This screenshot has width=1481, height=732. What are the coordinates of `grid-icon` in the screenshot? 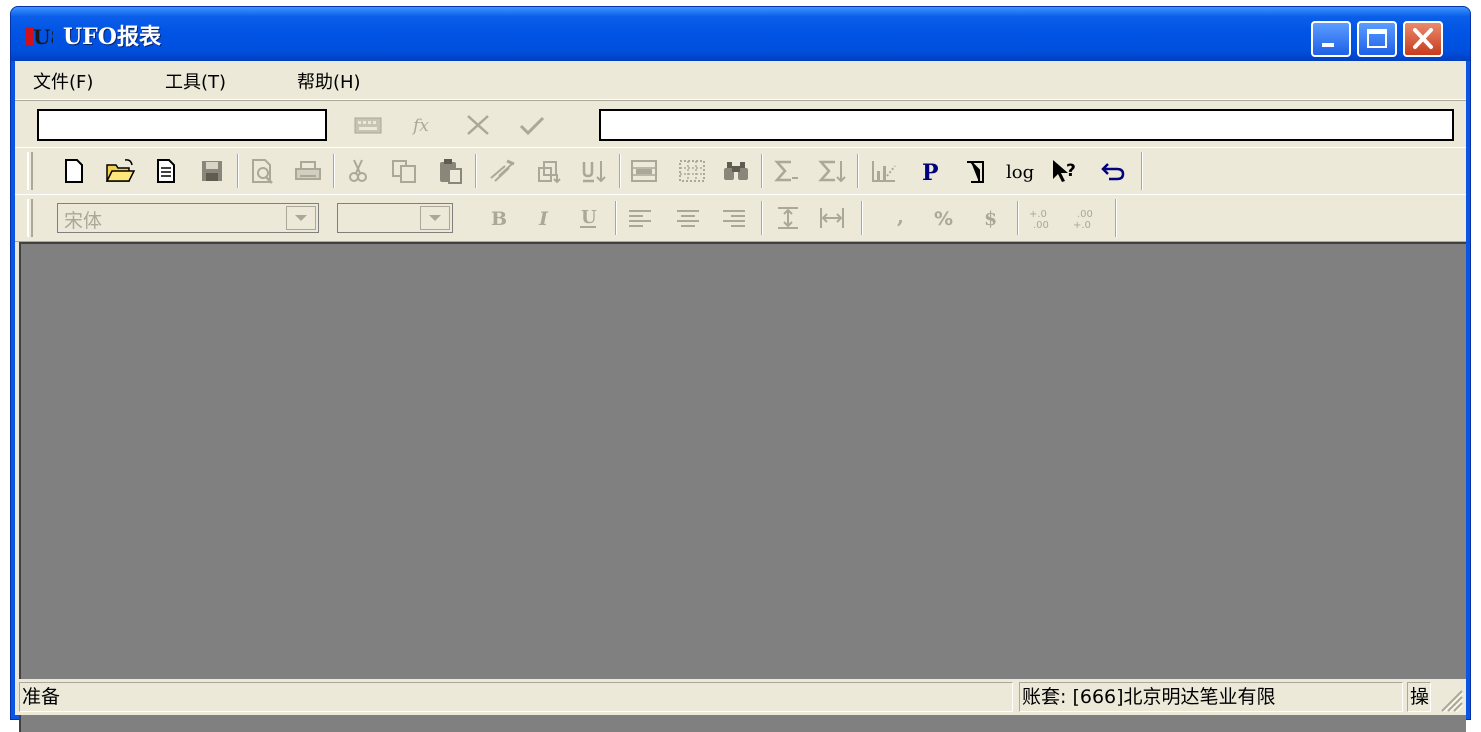 It's located at (692, 171).